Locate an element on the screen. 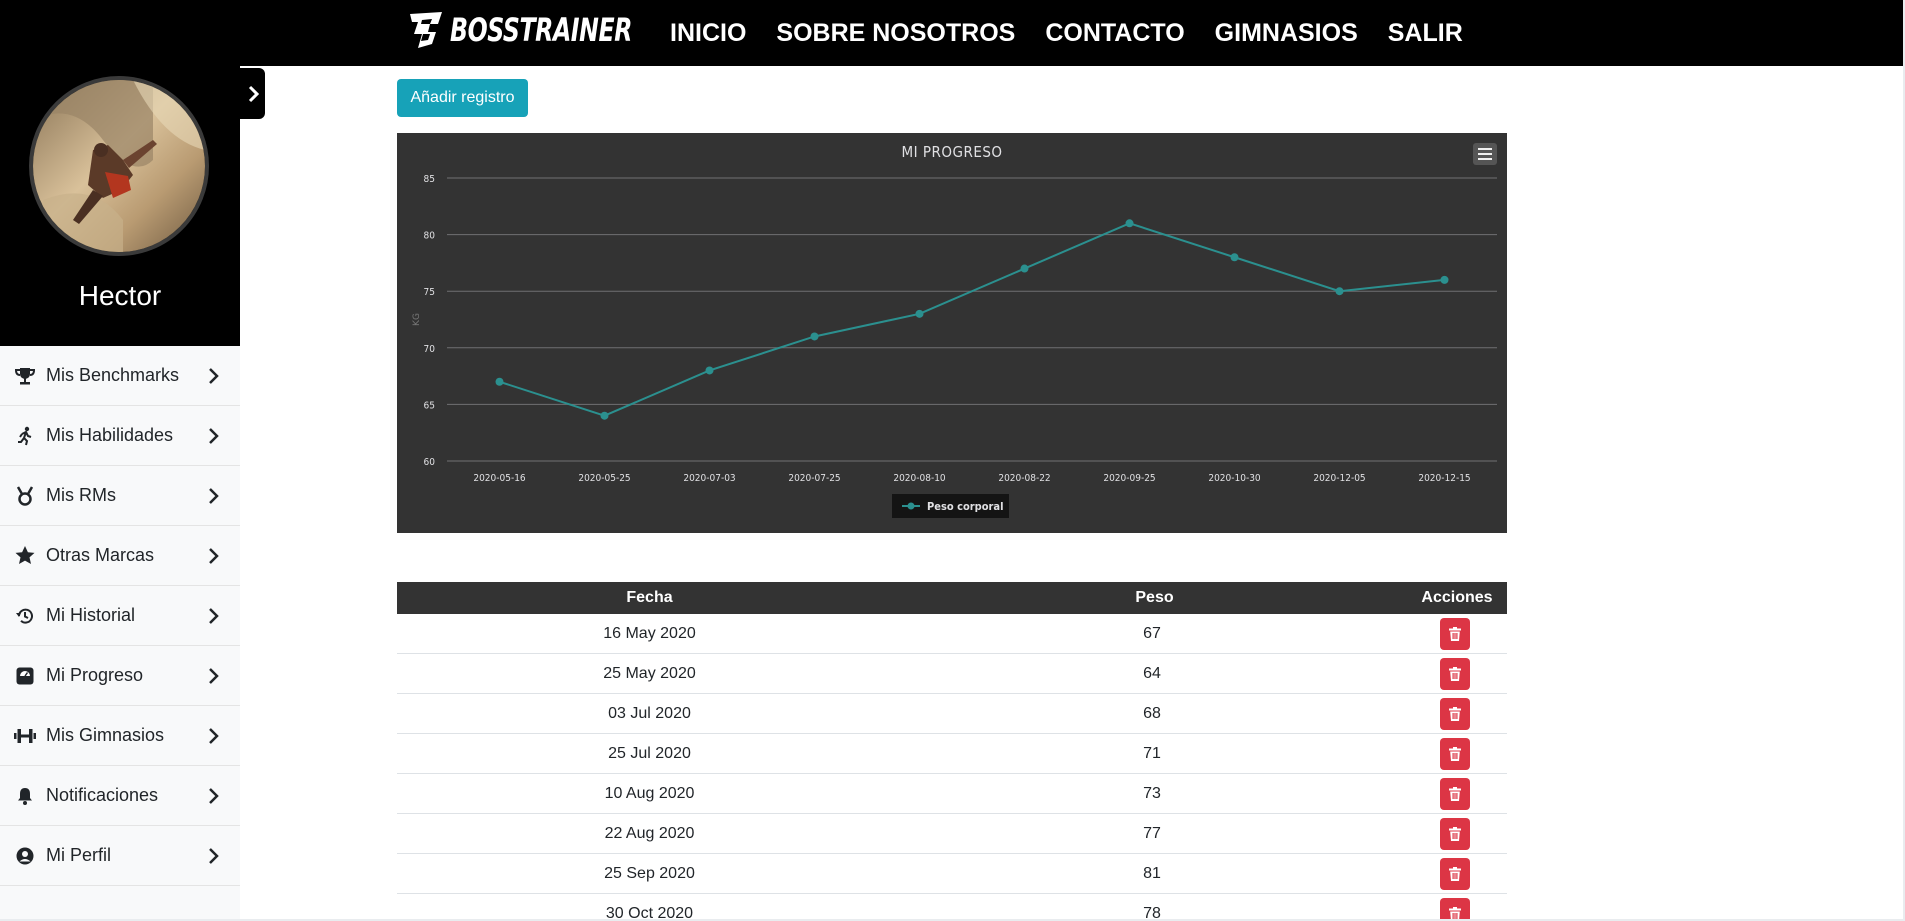 This screenshot has height=921, width=1905. cell-fecha: 25 Sep 2020 is located at coordinates (649, 873).